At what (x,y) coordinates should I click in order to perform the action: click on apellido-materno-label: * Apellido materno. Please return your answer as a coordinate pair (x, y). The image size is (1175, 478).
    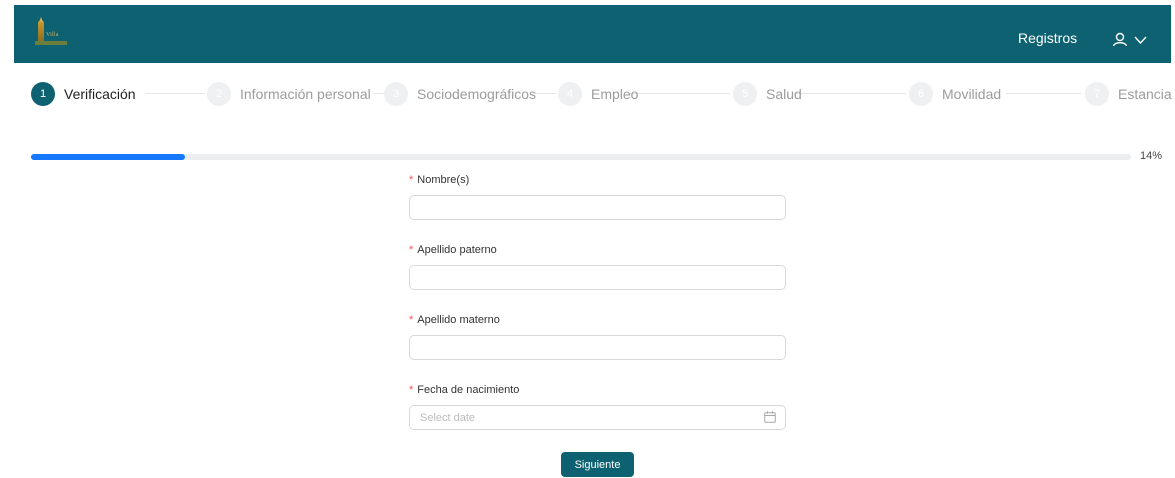
    Looking at the image, I should click on (454, 320).